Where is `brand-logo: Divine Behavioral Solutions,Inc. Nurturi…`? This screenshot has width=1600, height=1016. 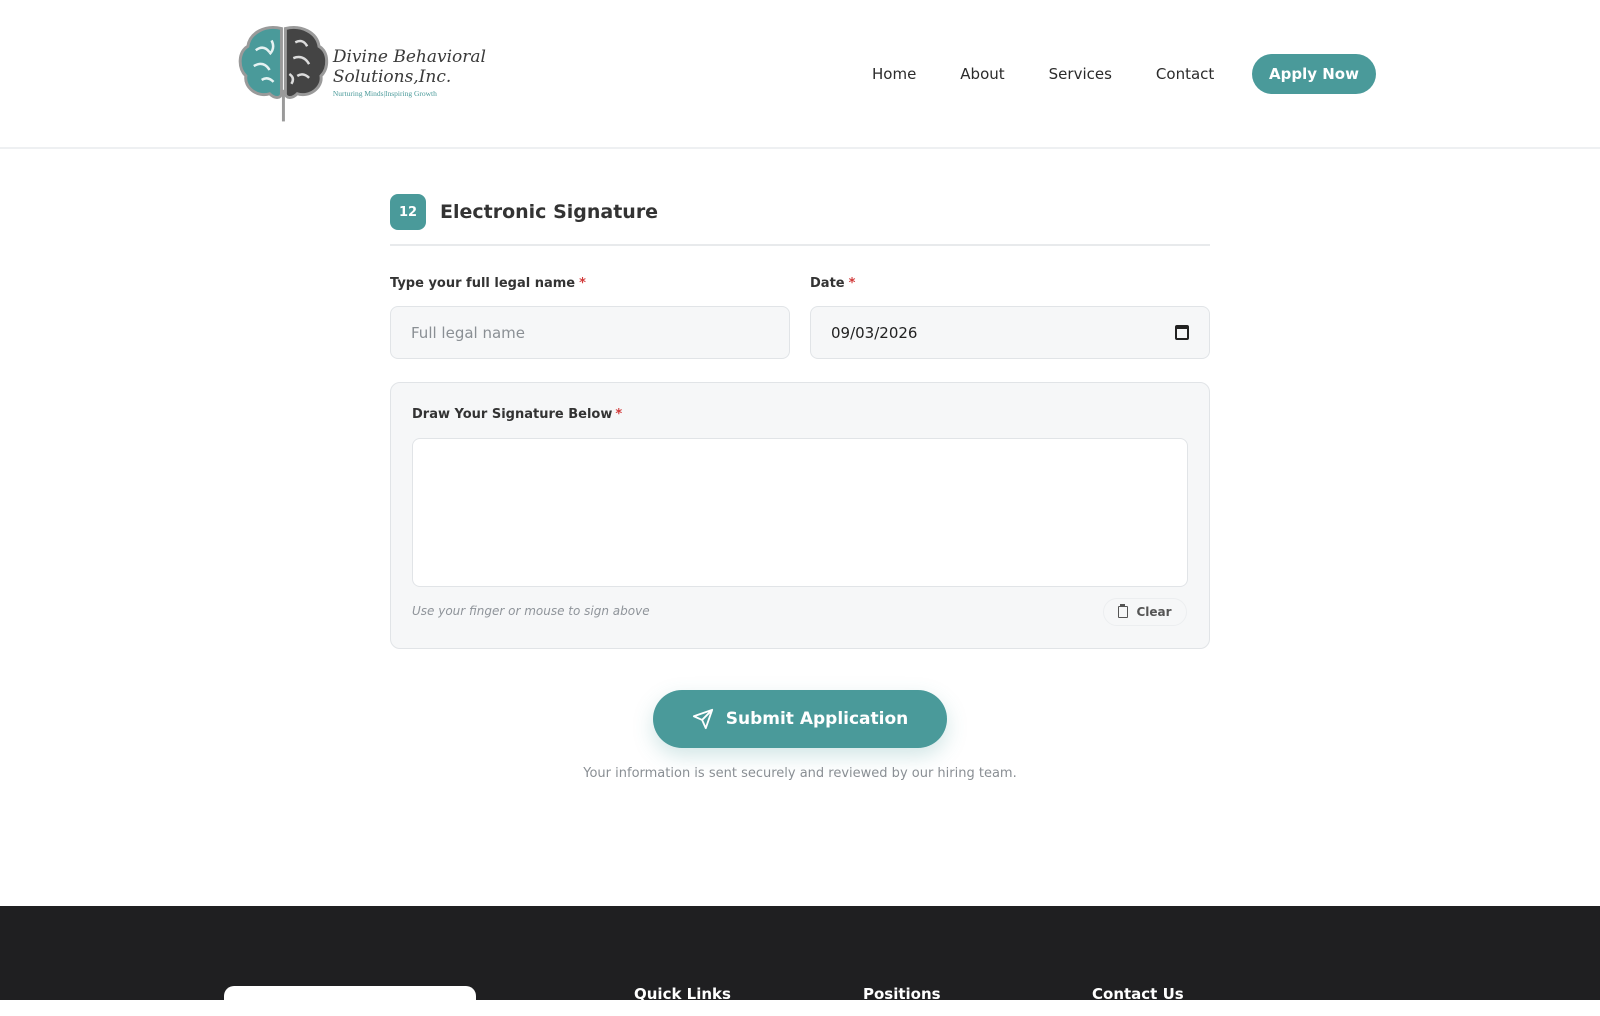
brand-logo: Divine Behavioral Solutions,Inc. Nurturi… is located at coordinates (361, 72).